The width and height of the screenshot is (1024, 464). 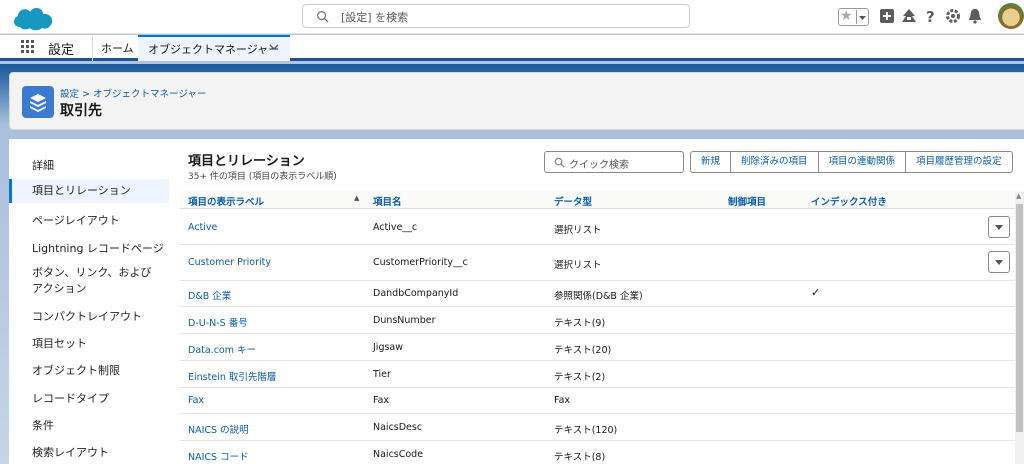 What do you see at coordinates (232, 376) in the screenshot?
I see `field-label-link: Einstein 取引先階層` at bounding box center [232, 376].